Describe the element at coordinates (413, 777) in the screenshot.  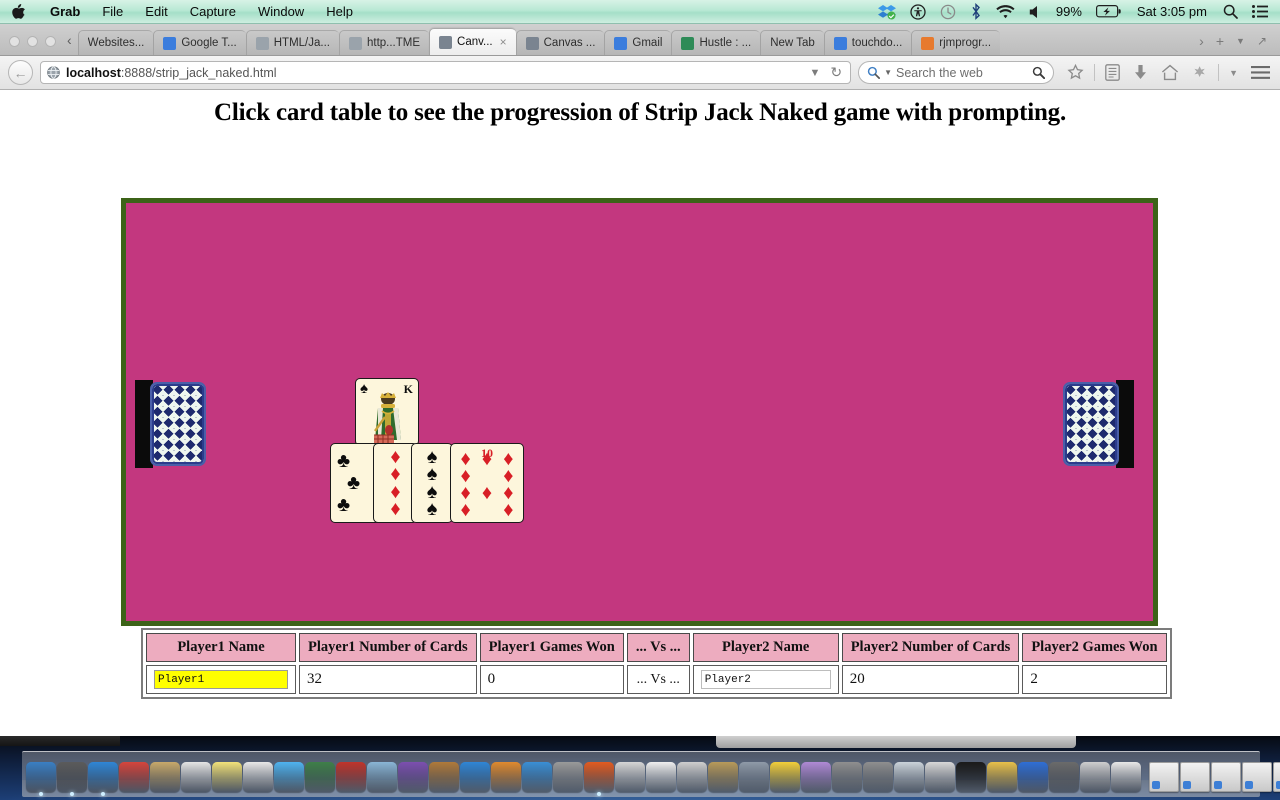
I see `itunes-icon` at that location.